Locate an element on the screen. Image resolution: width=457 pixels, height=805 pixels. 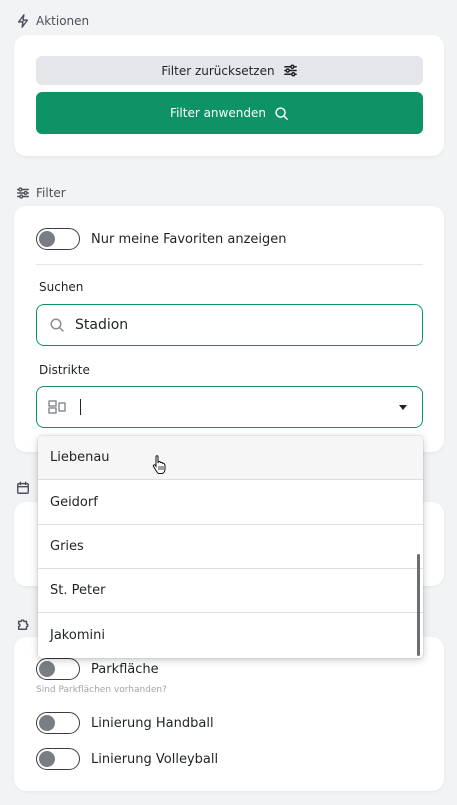
apply-filter-button: Filter anwenden is located at coordinates (229, 113).